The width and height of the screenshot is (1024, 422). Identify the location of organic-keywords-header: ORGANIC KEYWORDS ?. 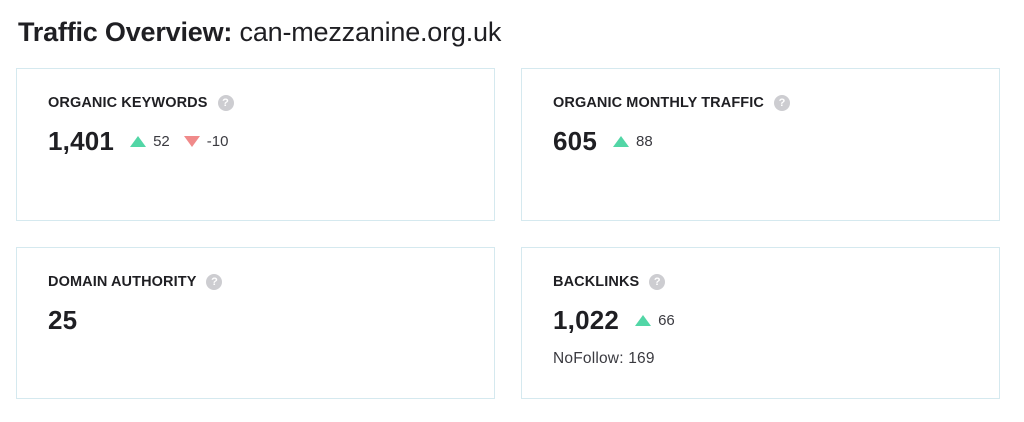
(141, 103).